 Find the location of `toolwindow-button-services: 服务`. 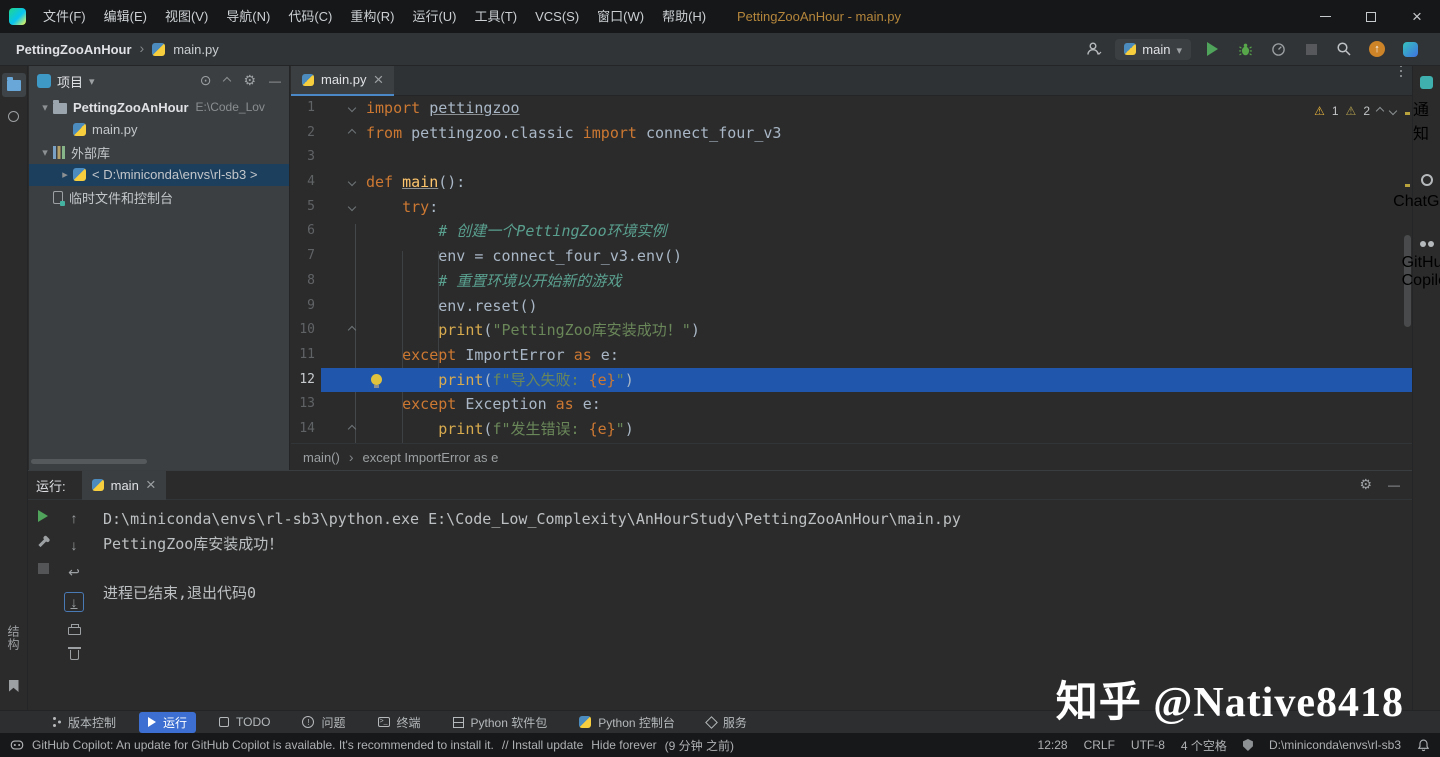

toolwindow-button-services: 服务 is located at coordinates (727, 722).